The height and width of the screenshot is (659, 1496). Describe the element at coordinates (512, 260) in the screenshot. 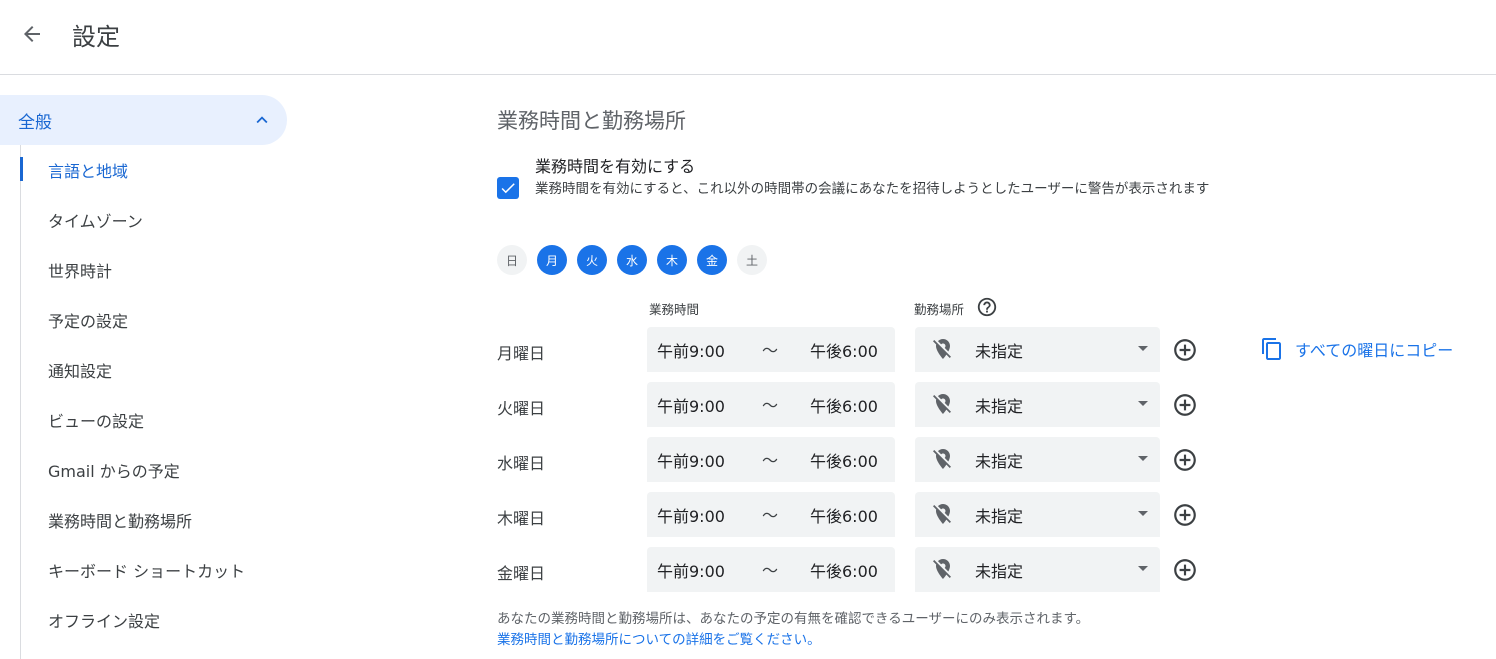

I see `day-toggle-sun: 日` at that location.